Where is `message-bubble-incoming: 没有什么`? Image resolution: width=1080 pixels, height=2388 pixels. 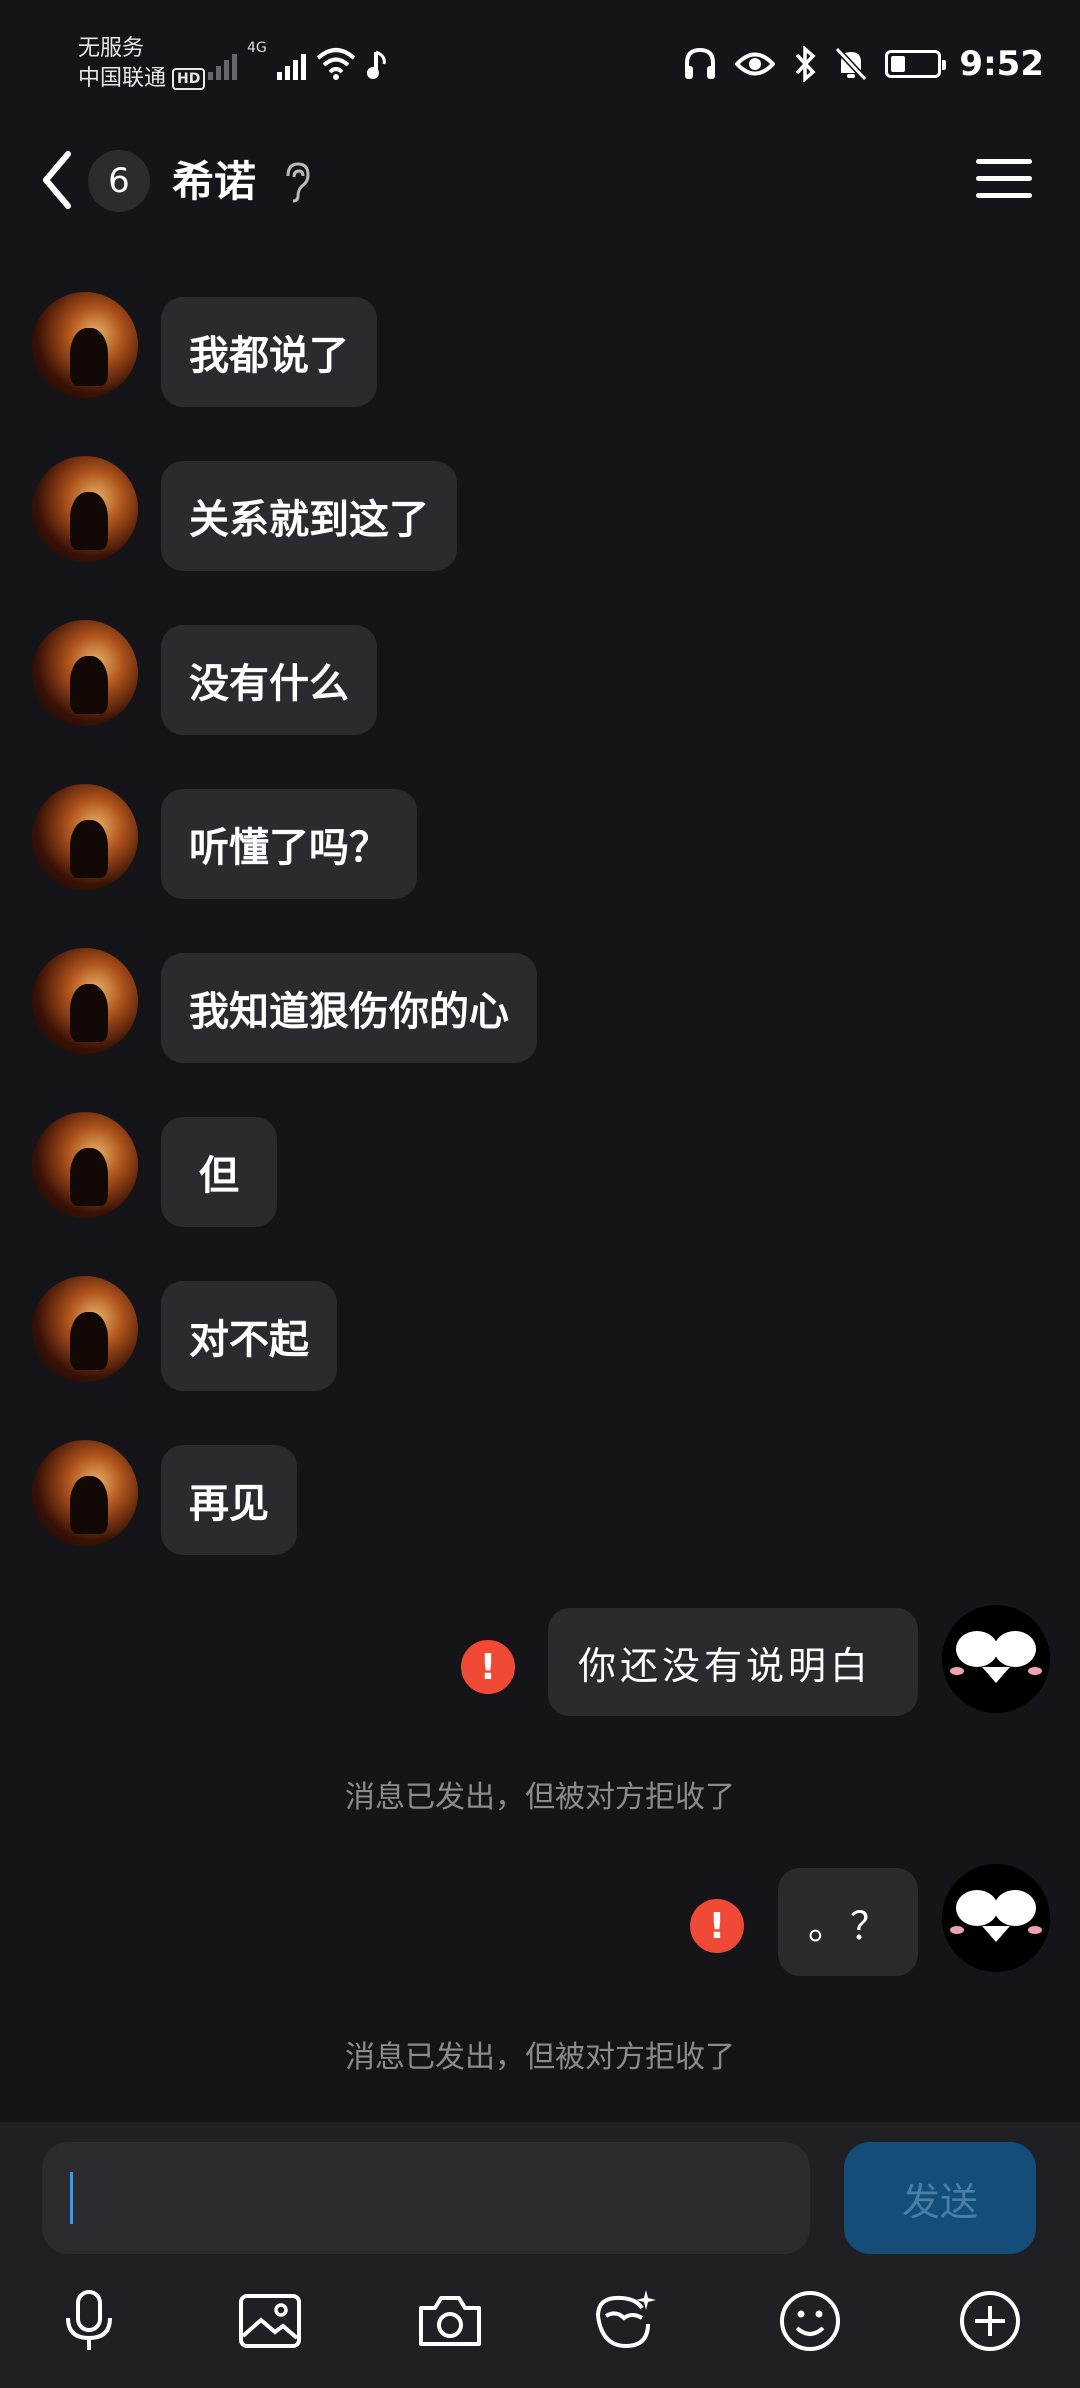
message-bubble-incoming: 没有什么 is located at coordinates (269, 680).